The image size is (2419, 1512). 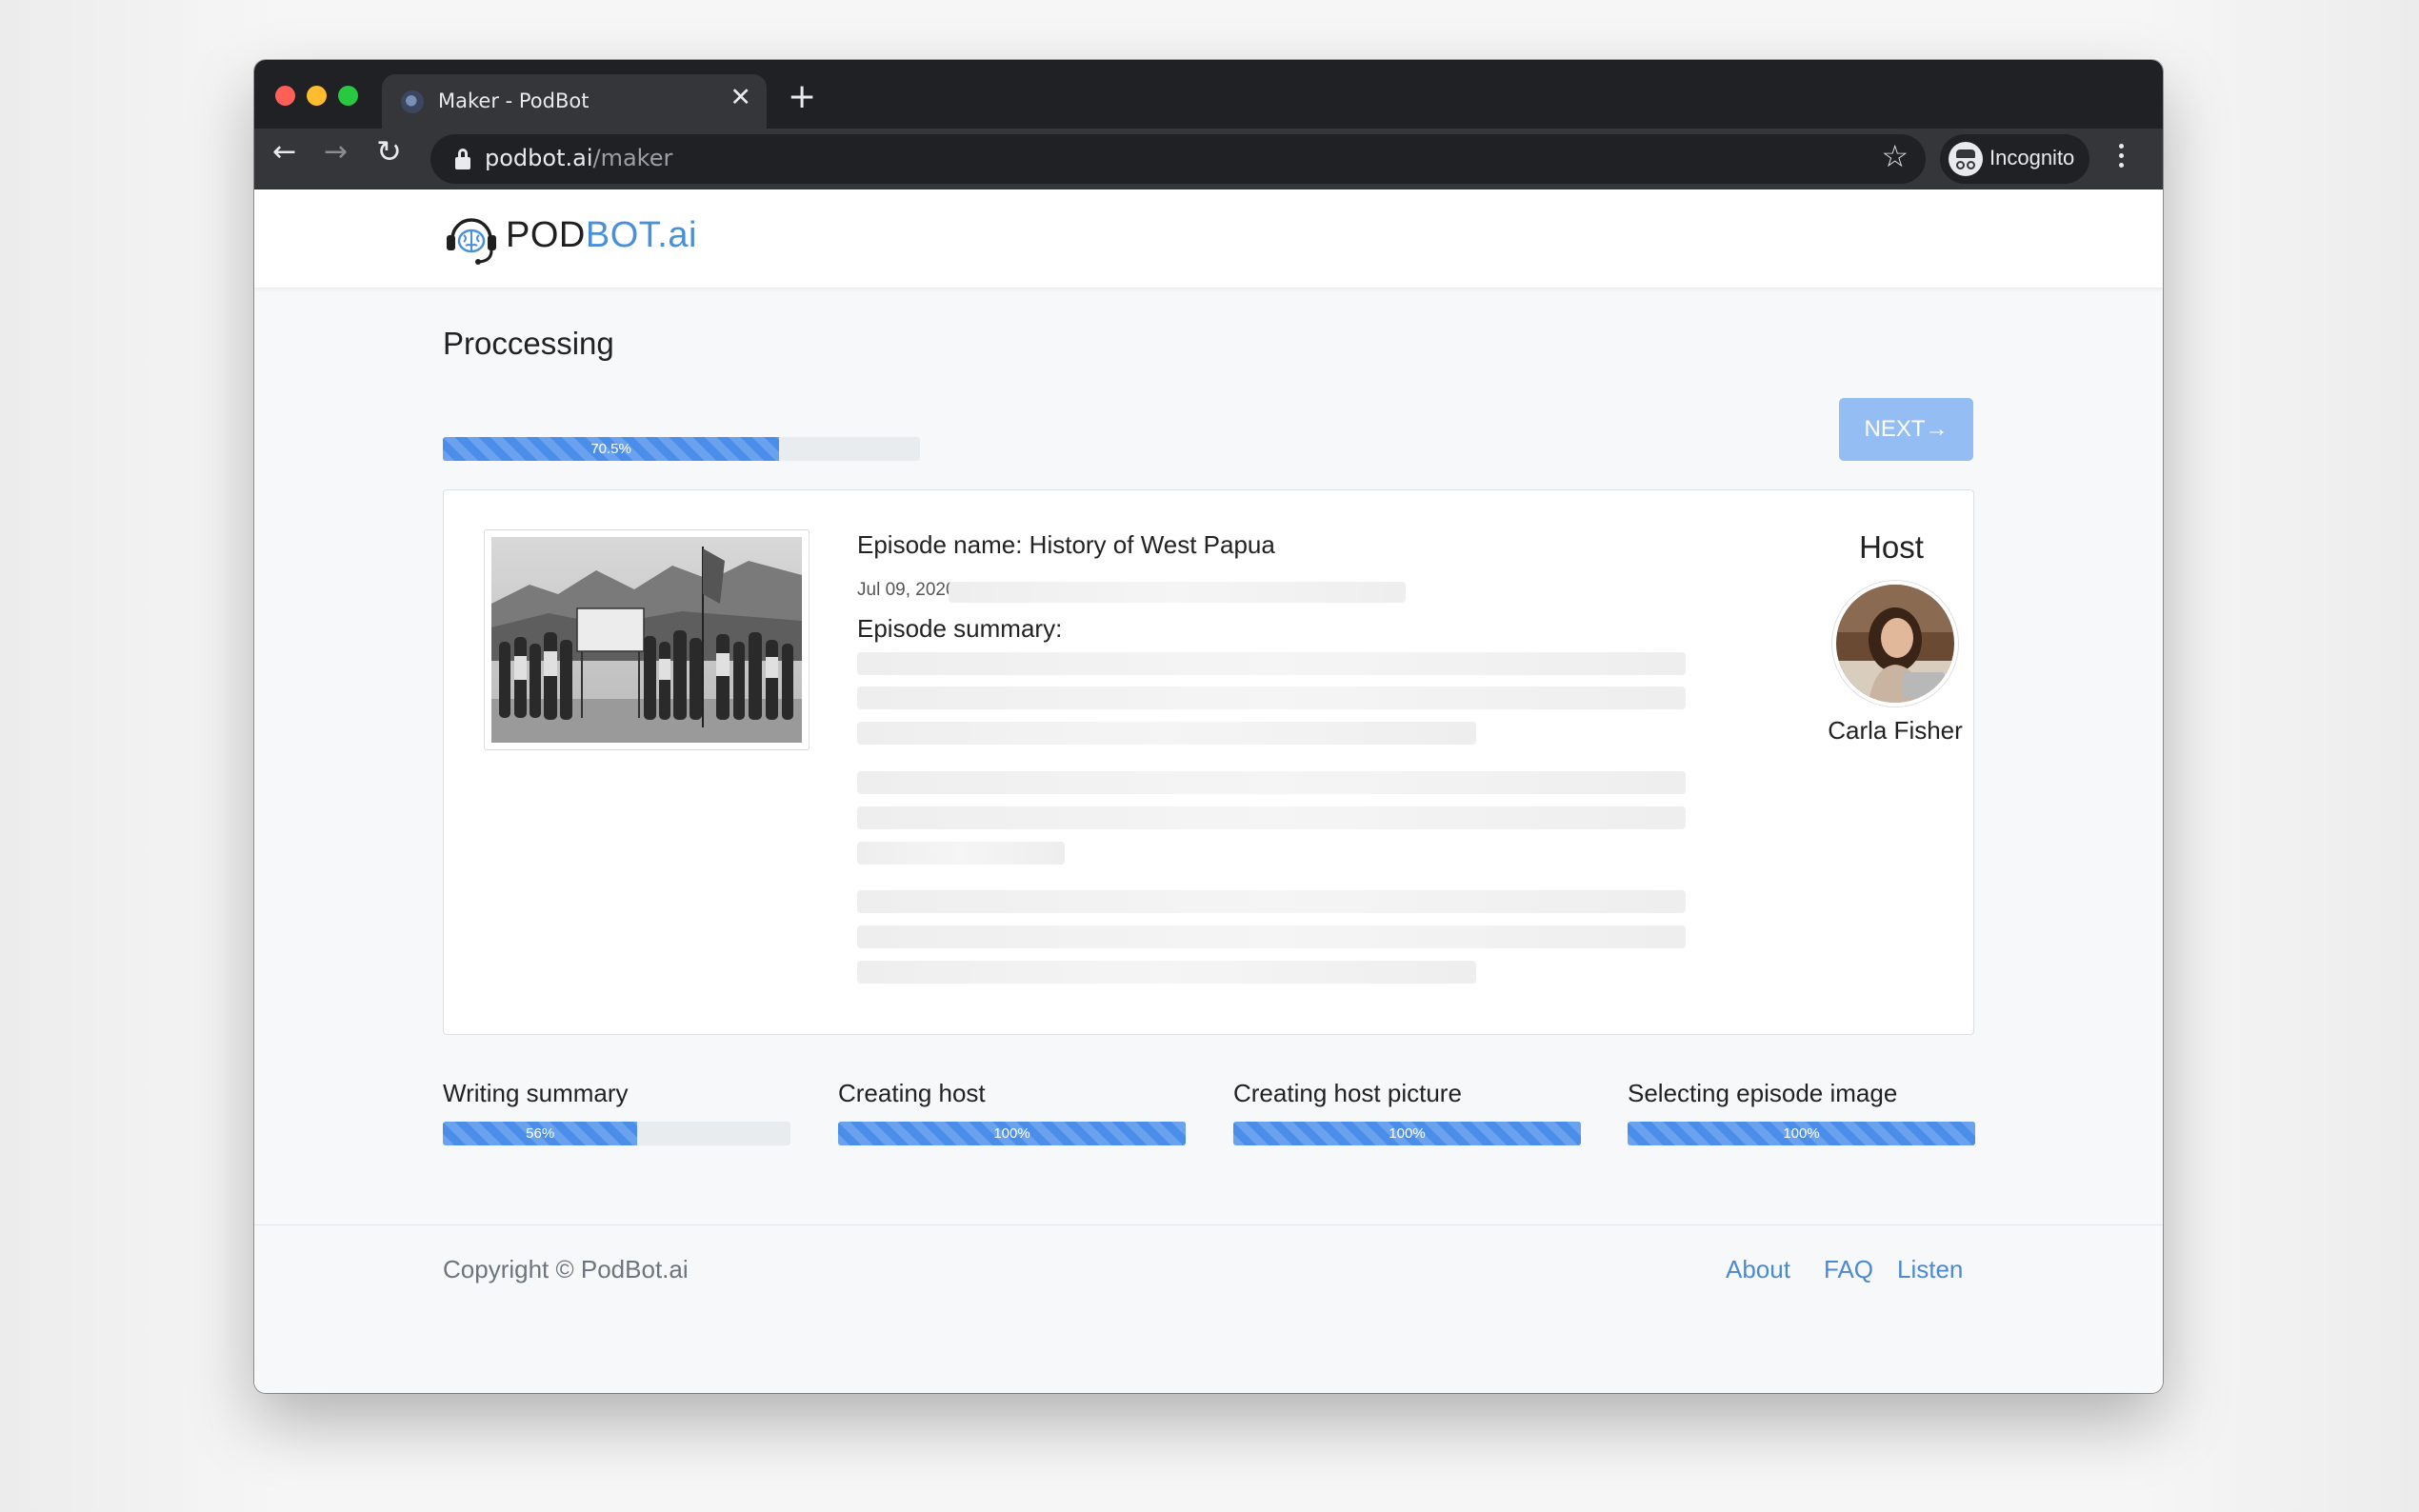 I want to click on address-bar: podbot.ai/maker ☆, so click(x=1178, y=159).